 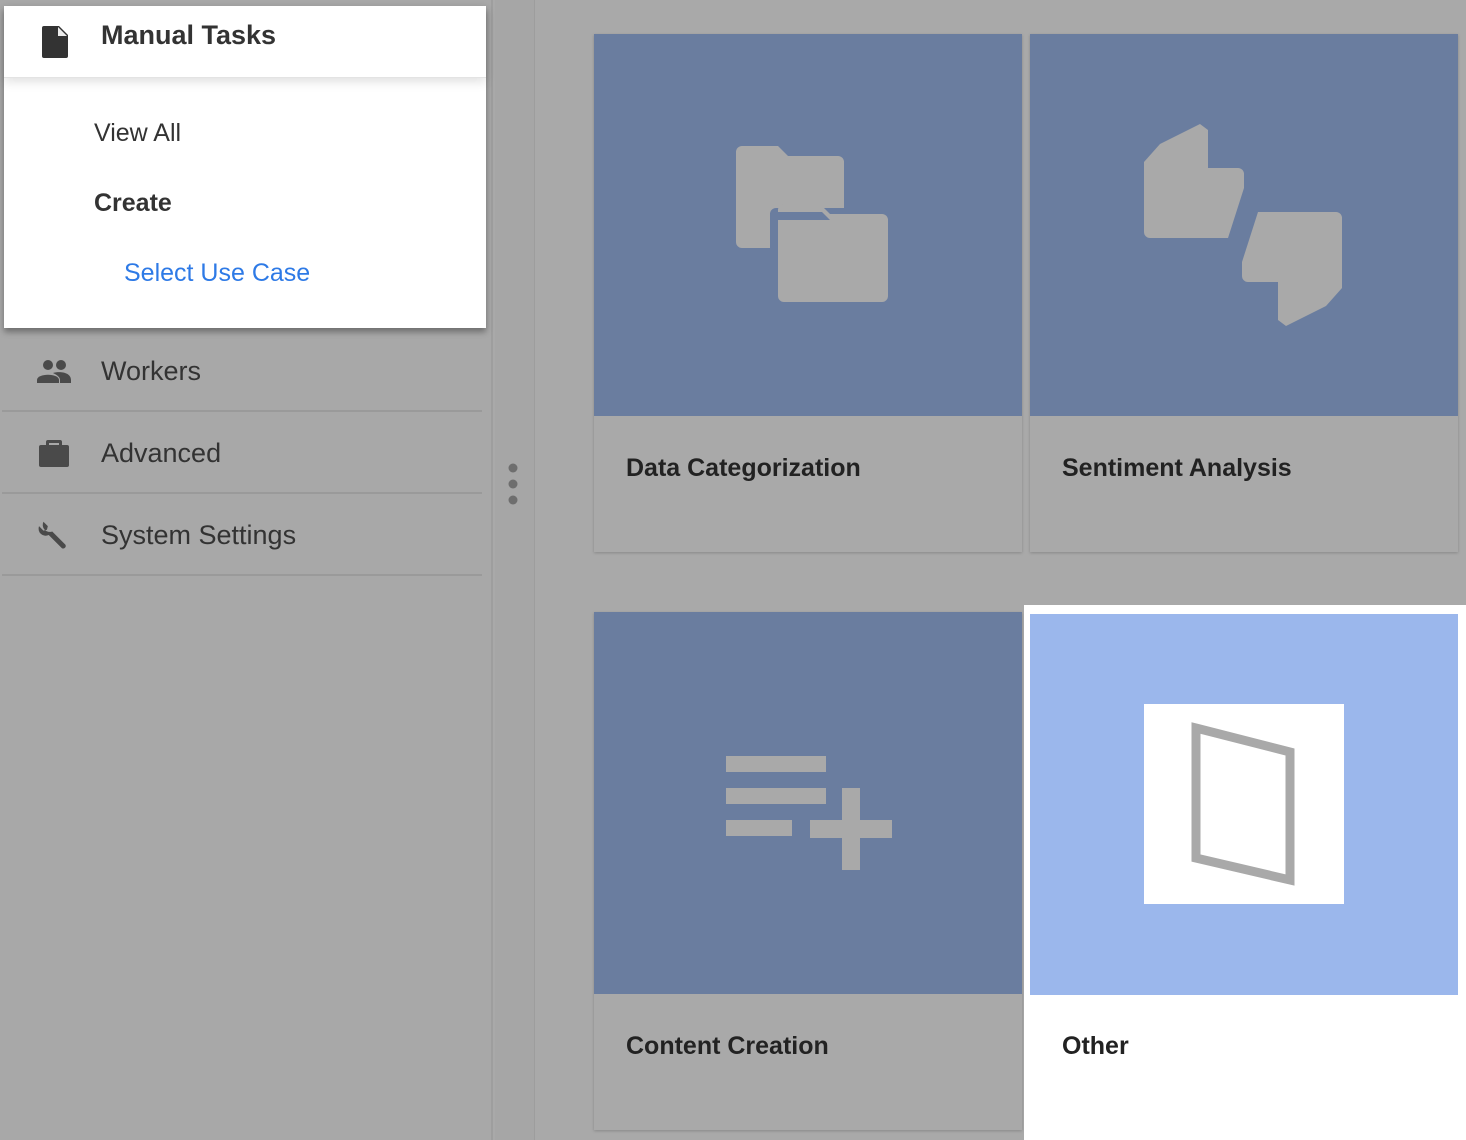 What do you see at coordinates (809, 813) in the screenshot?
I see `playlist-add-icon` at bounding box center [809, 813].